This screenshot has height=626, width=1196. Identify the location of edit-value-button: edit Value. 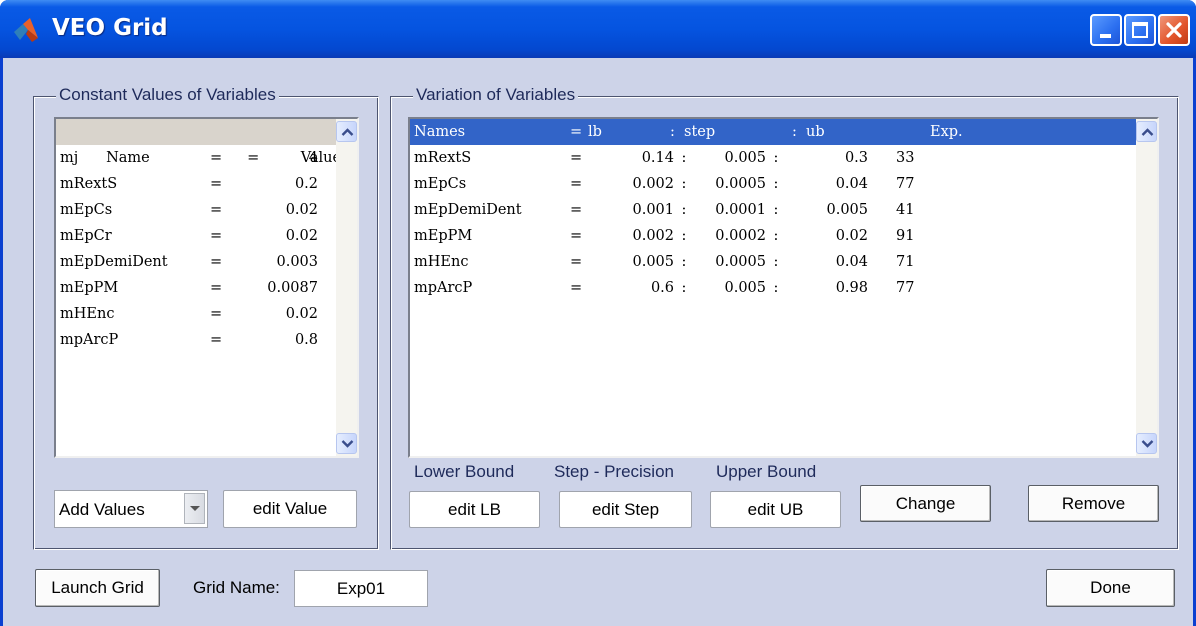
(290, 509).